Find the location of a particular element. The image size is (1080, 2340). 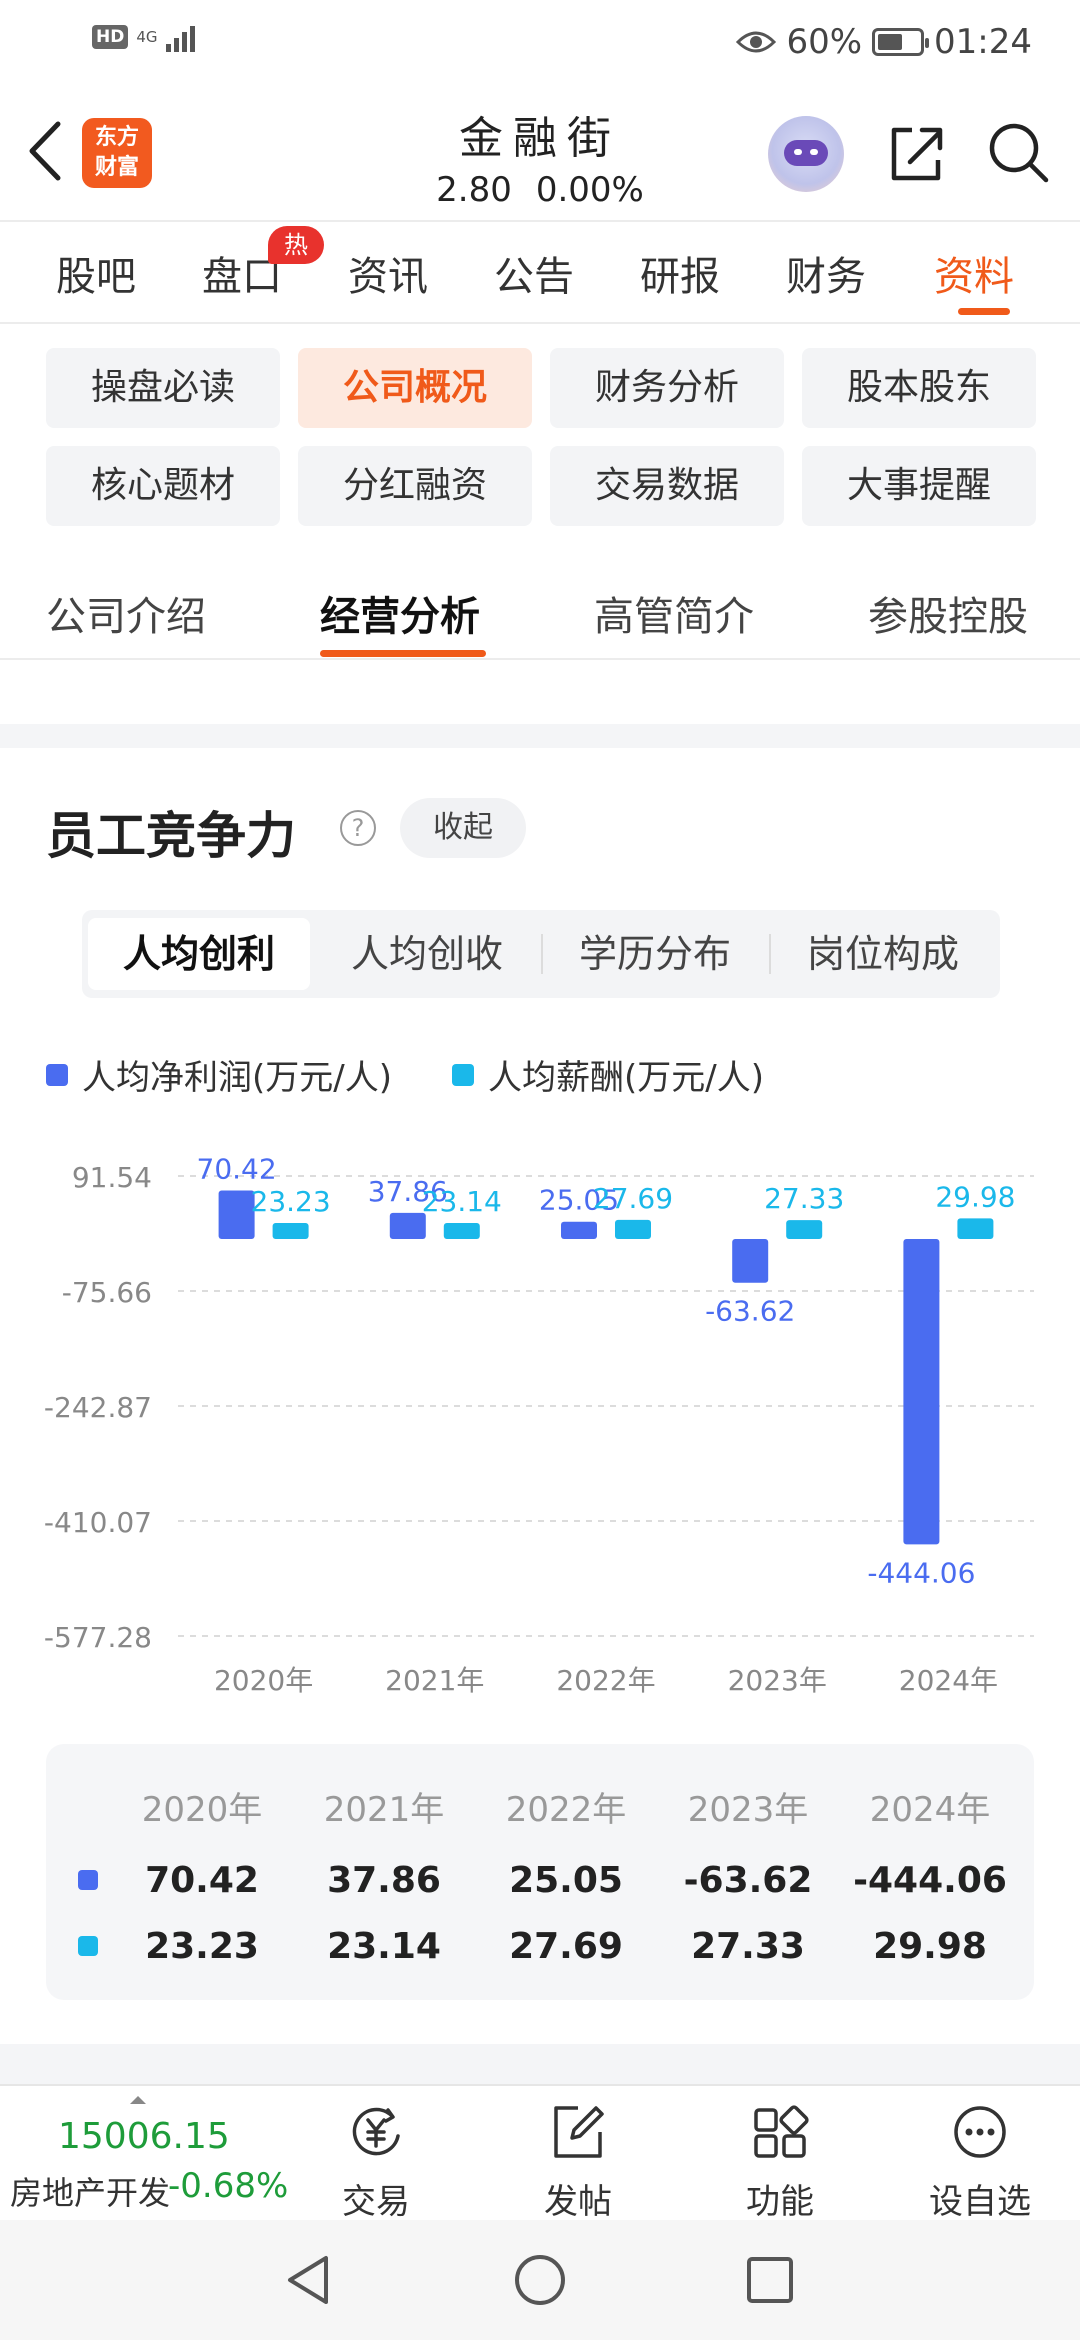

table-swatch-salary is located at coordinates (88, 1946).